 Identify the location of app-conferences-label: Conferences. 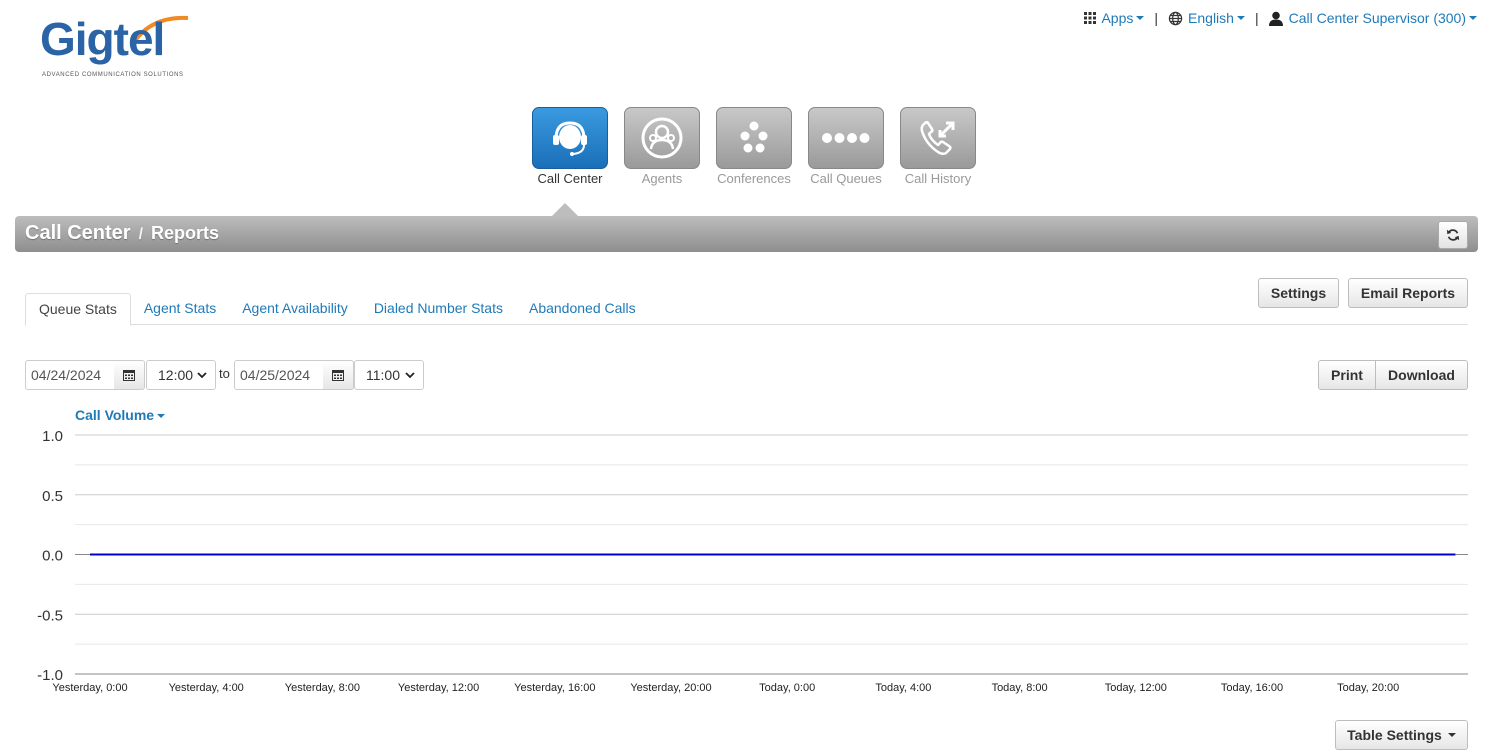
(754, 178).